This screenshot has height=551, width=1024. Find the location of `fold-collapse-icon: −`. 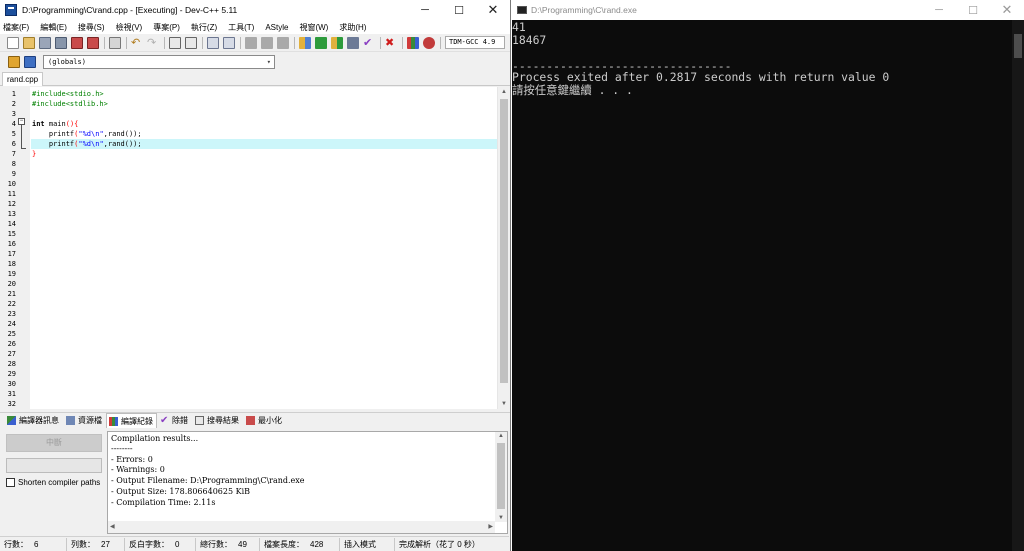

fold-collapse-icon: − is located at coordinates (21, 121).